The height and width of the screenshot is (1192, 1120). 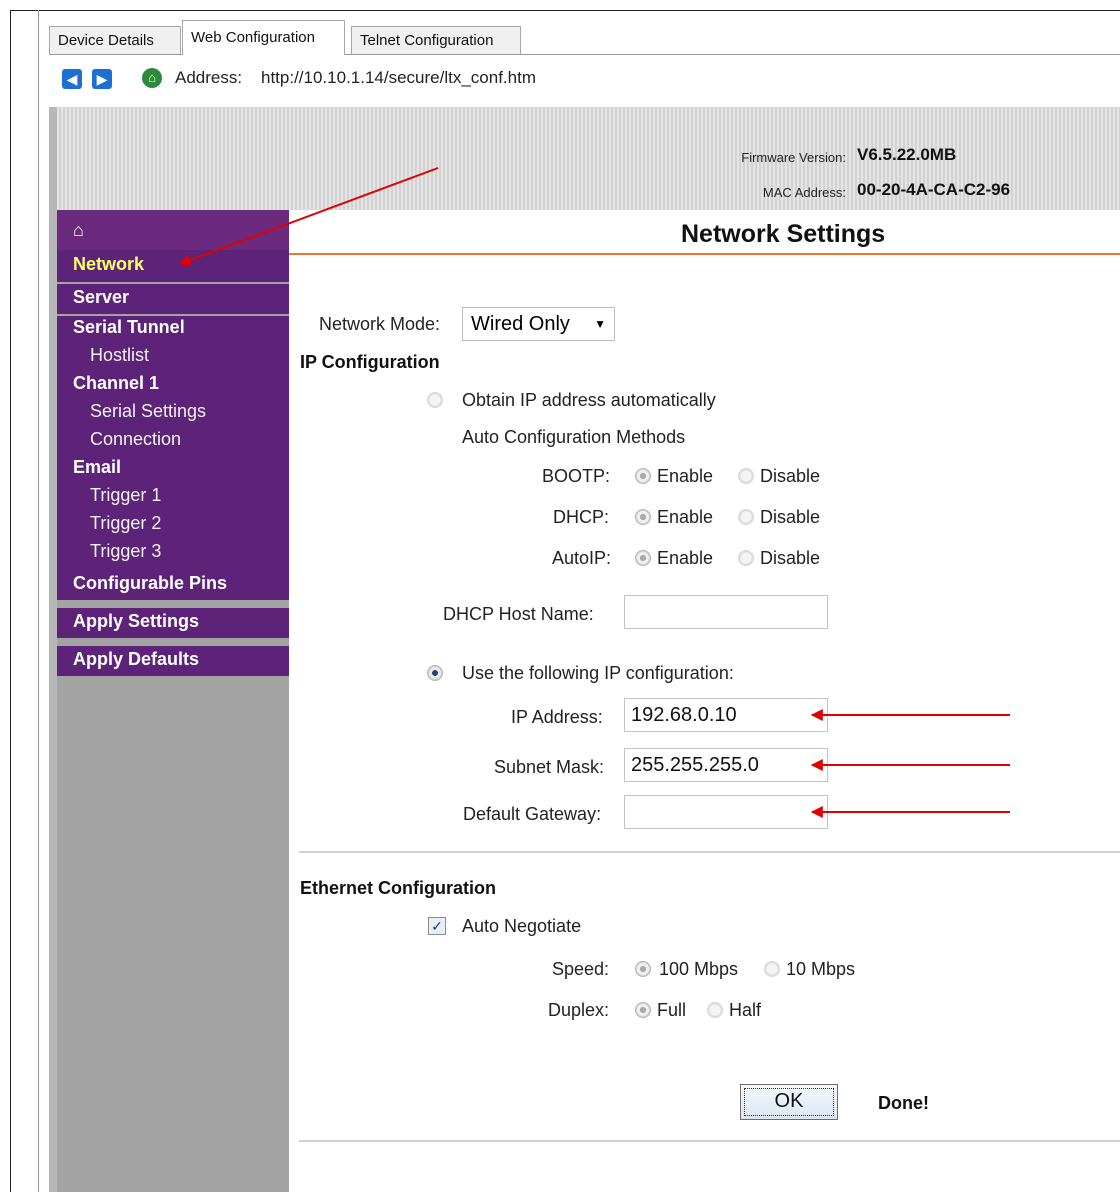 What do you see at coordinates (173, 230) in the screenshot?
I see `sidebar-home: ⌂` at bounding box center [173, 230].